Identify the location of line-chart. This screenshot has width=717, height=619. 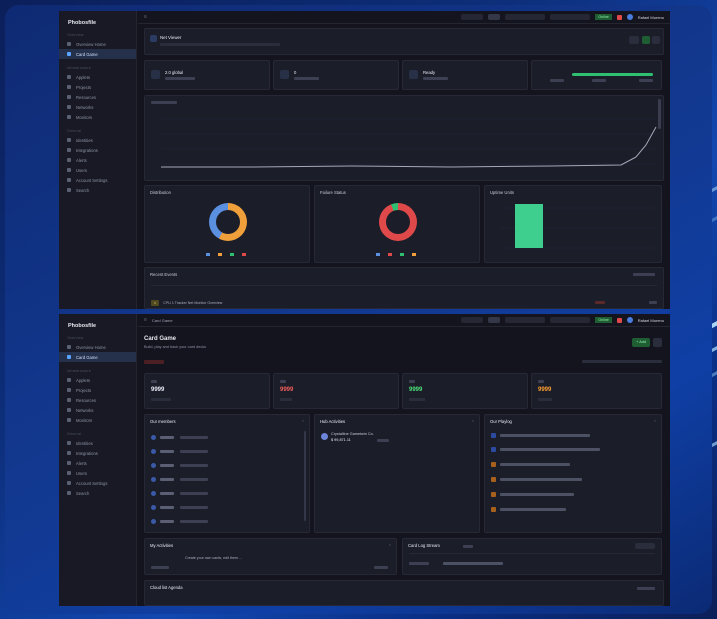
(409, 143).